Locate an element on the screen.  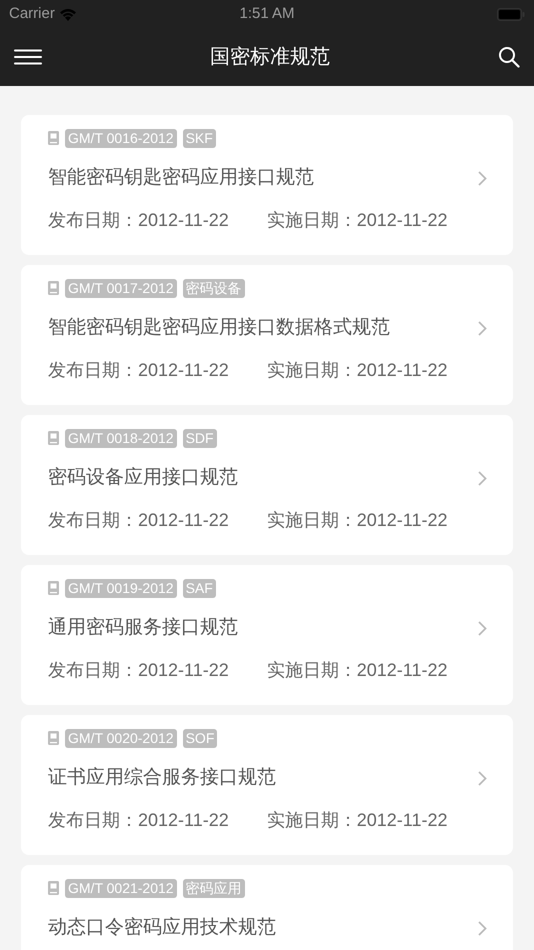
menu-button is located at coordinates (28, 57).